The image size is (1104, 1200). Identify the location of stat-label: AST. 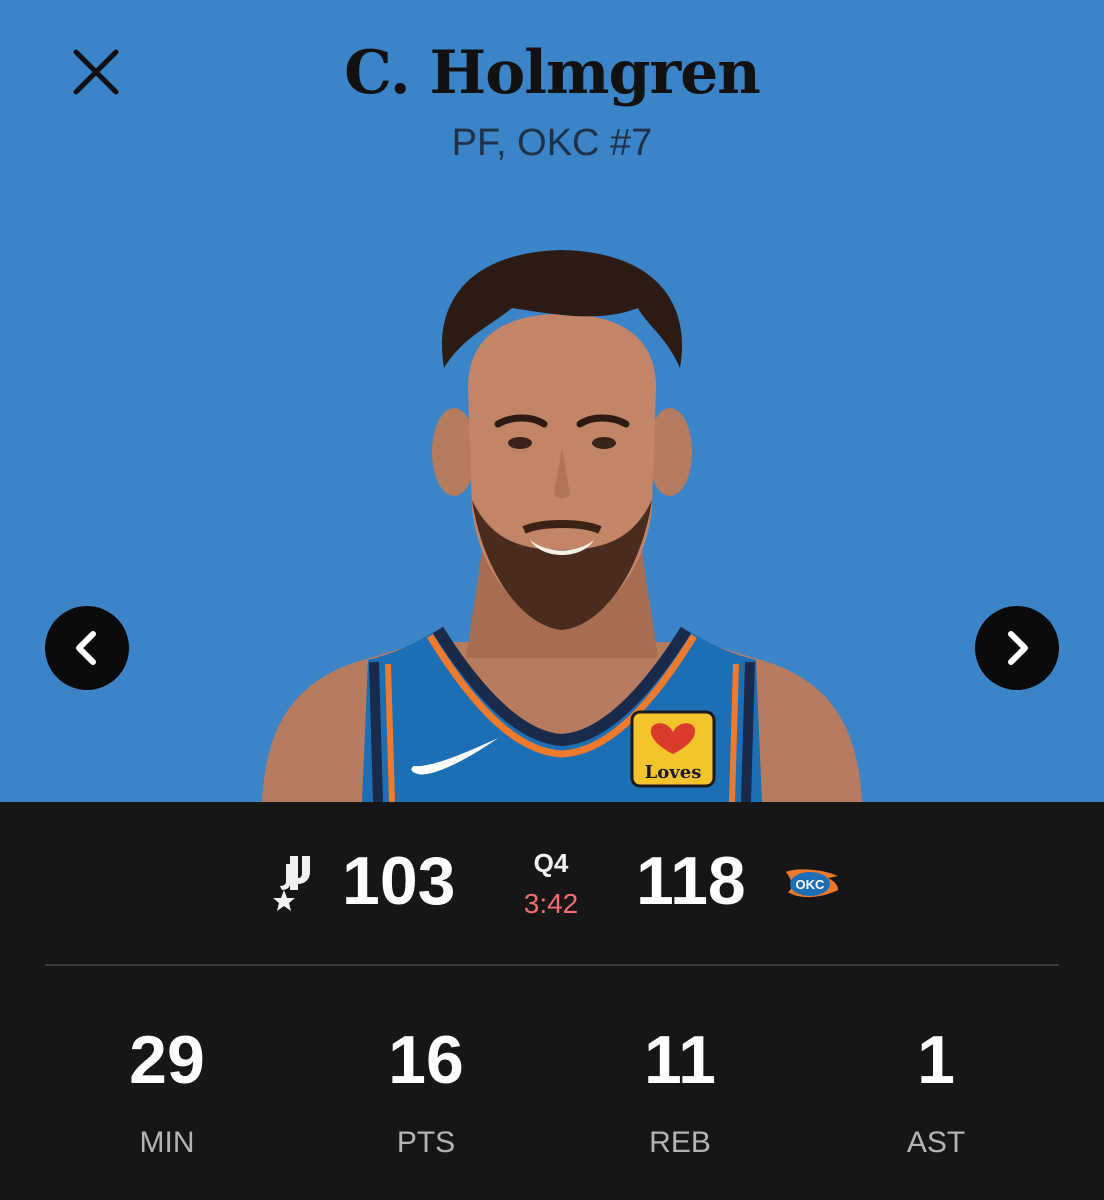
(936, 1142).